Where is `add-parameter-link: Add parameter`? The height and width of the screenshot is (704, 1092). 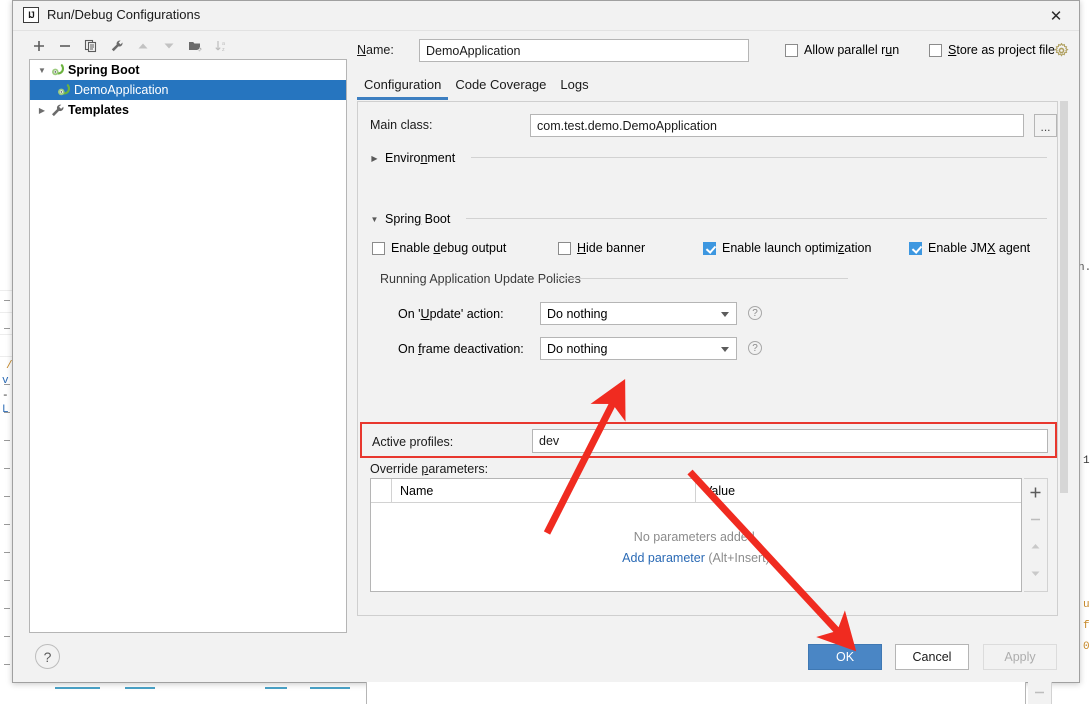 add-parameter-link: Add parameter is located at coordinates (663, 558).